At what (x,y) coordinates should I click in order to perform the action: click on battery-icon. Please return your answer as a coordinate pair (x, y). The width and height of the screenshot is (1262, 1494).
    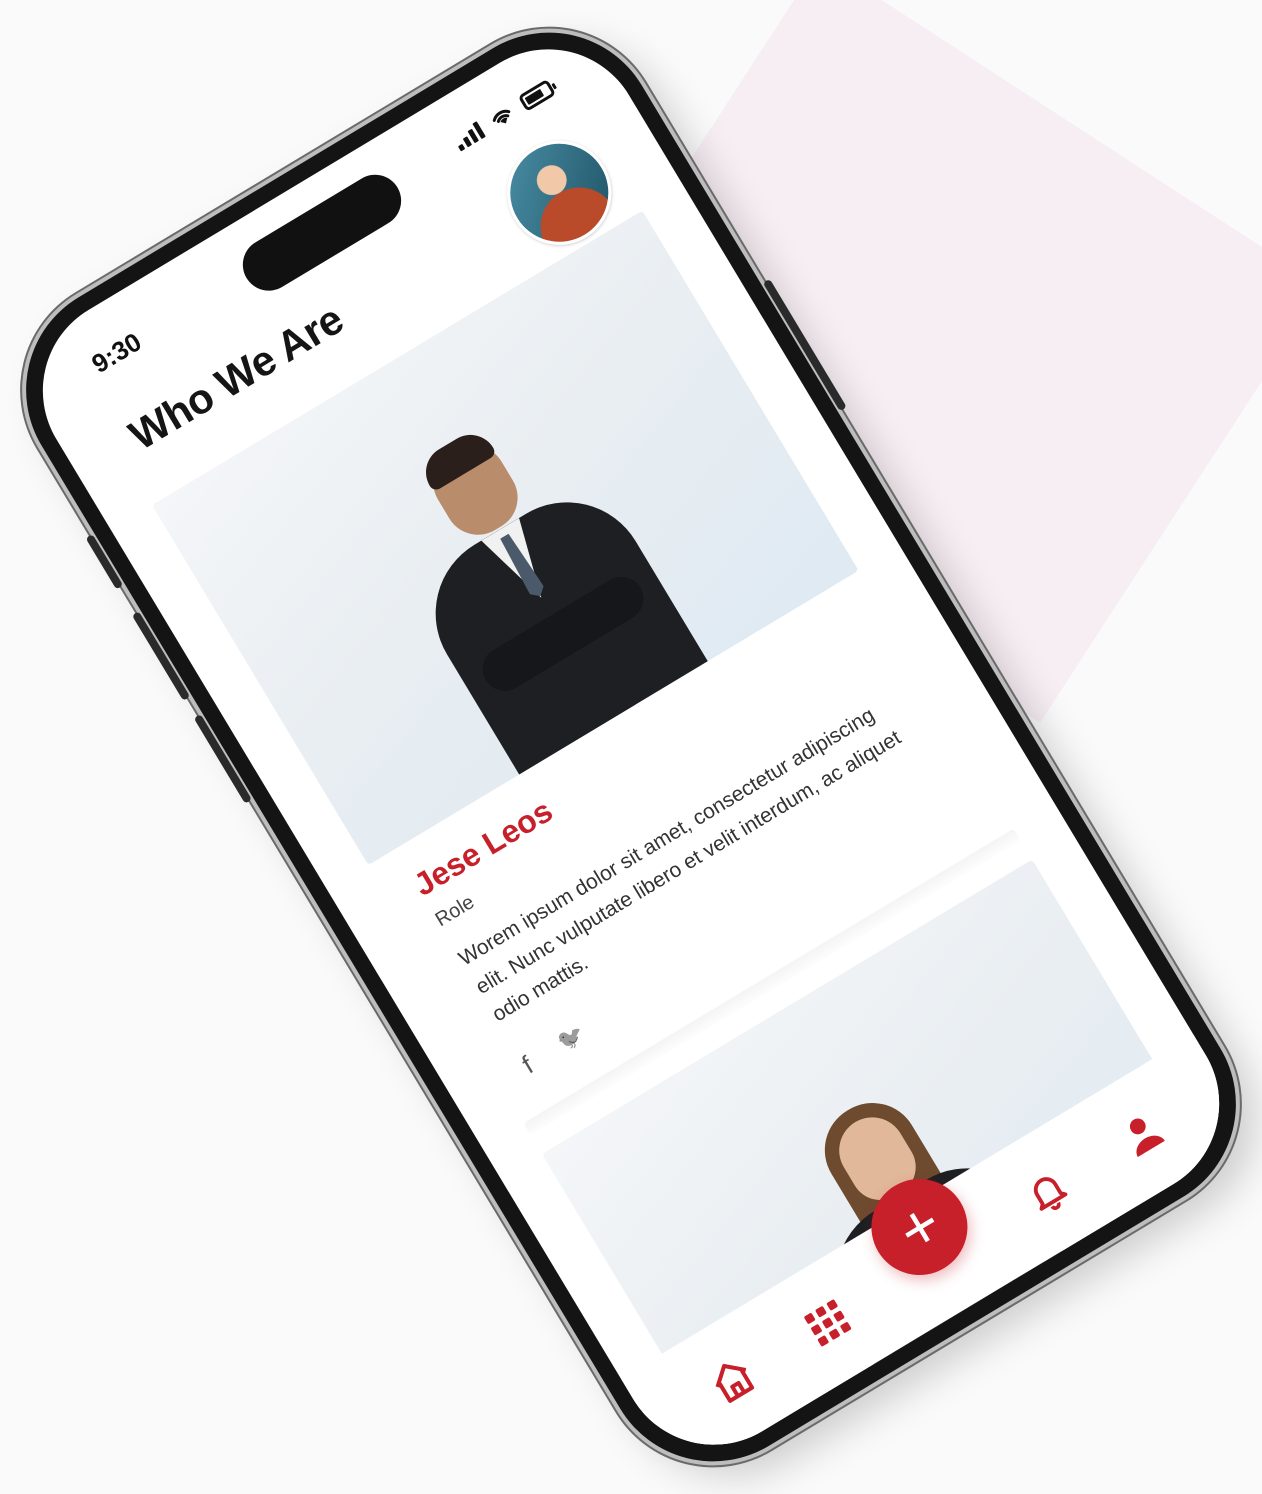
    Looking at the image, I should click on (537, 95).